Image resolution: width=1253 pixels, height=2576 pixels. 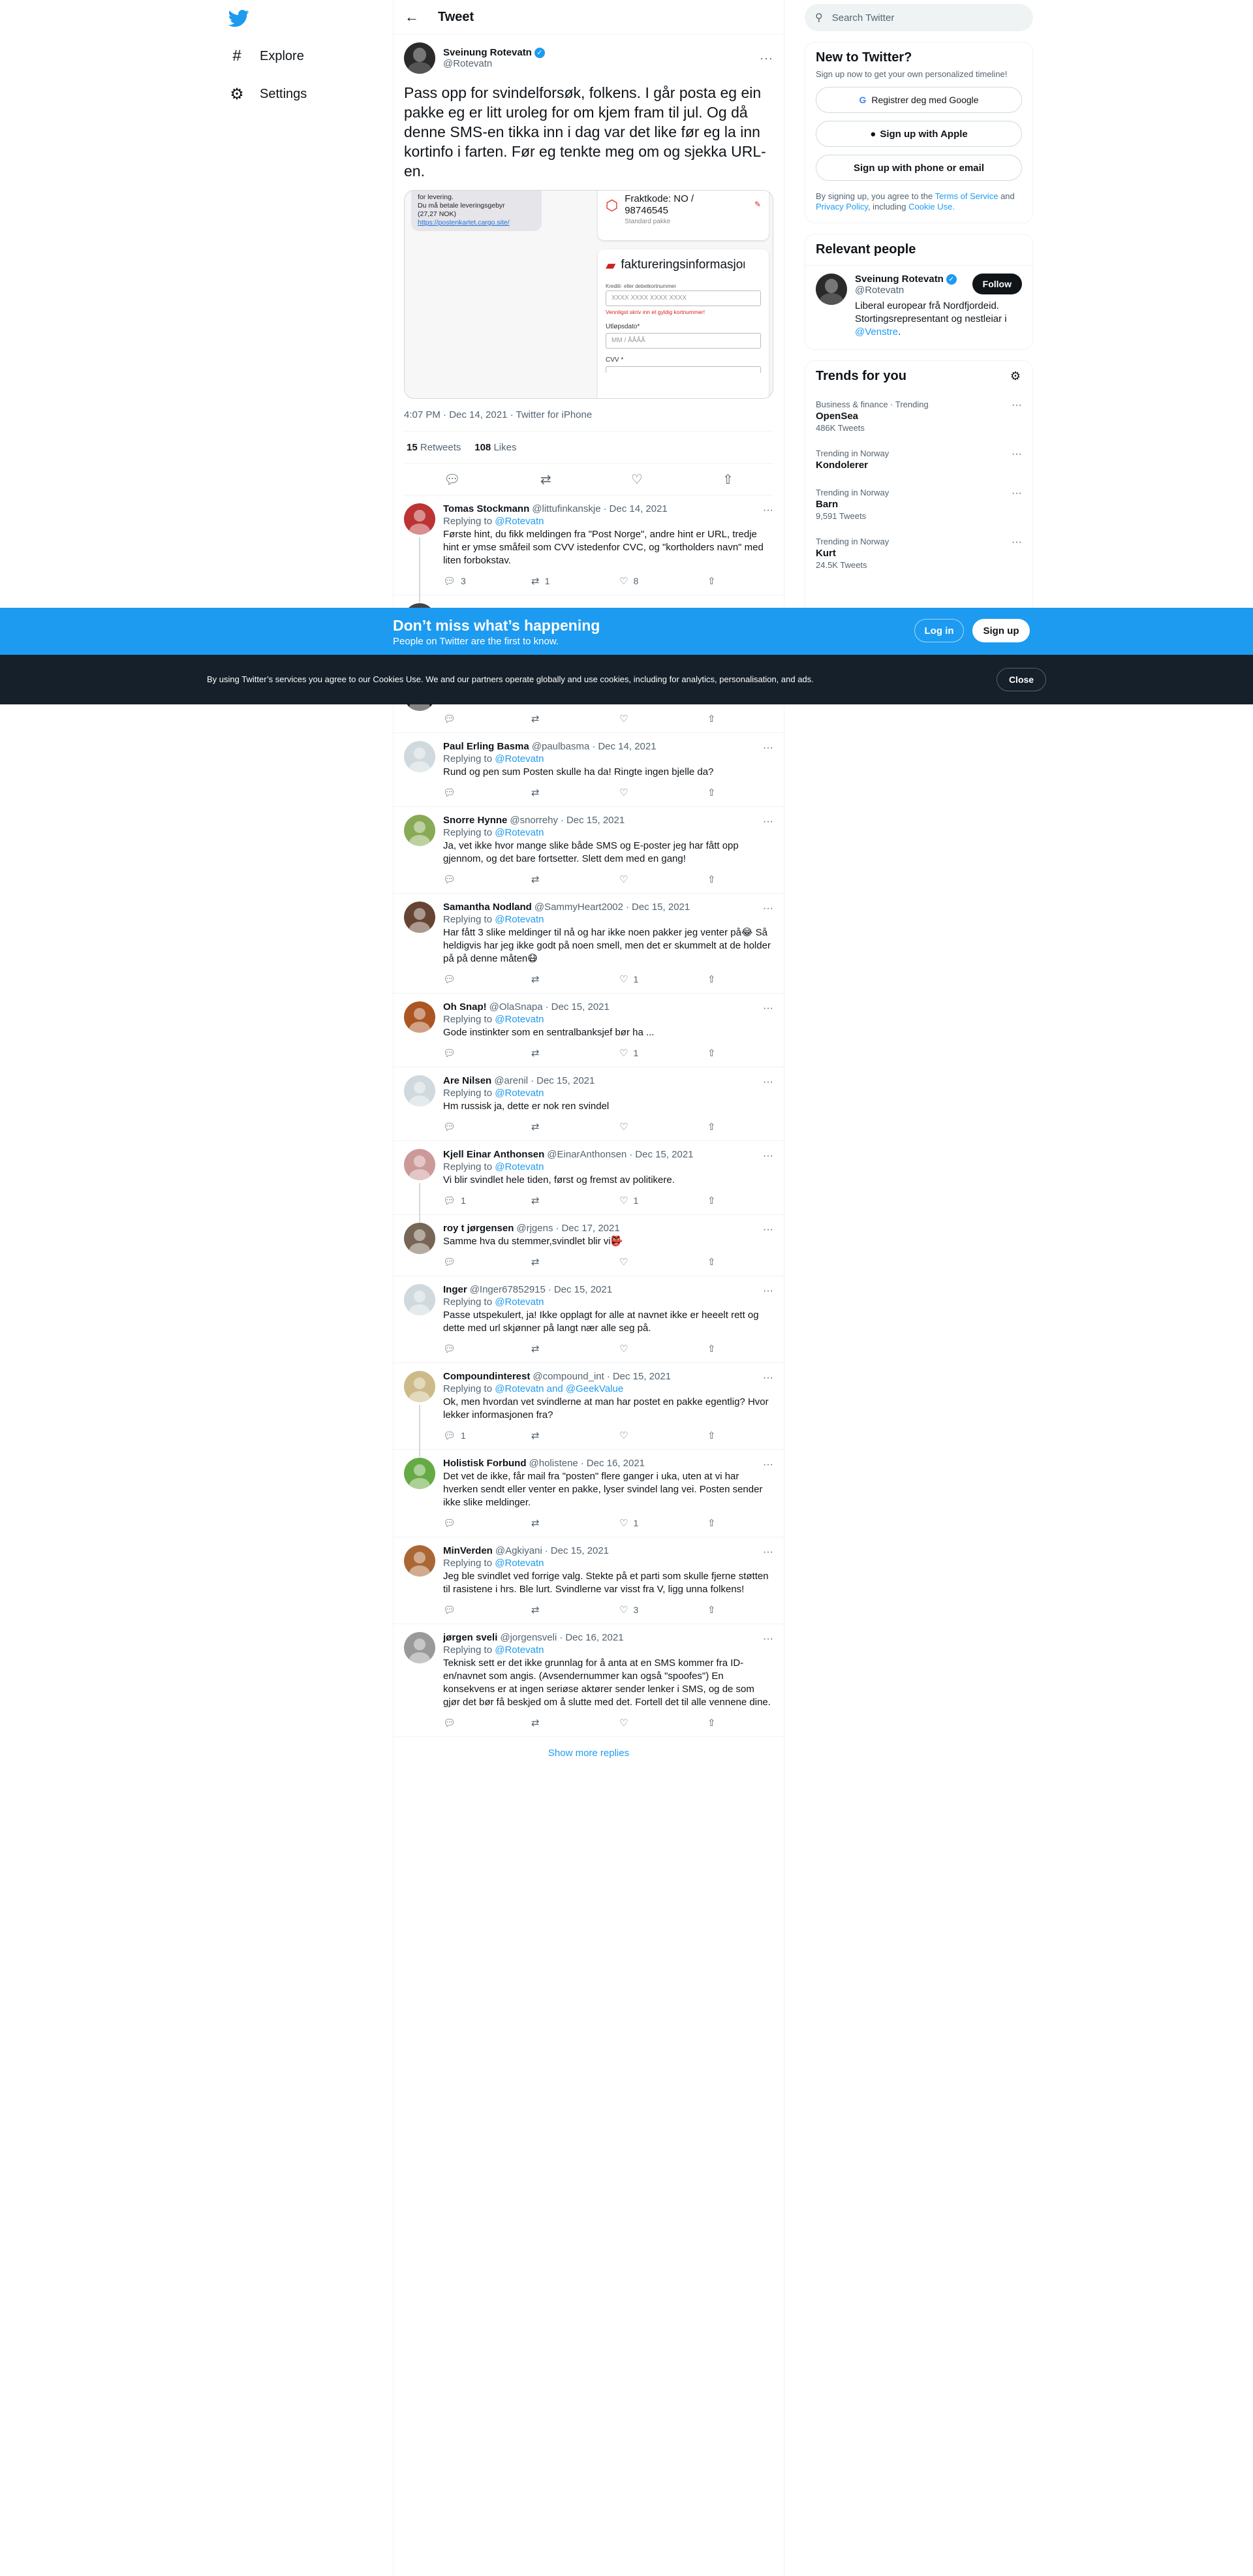 What do you see at coordinates (919, 134) in the screenshot?
I see `apple-signup-button: ● Sign up with Apple` at bounding box center [919, 134].